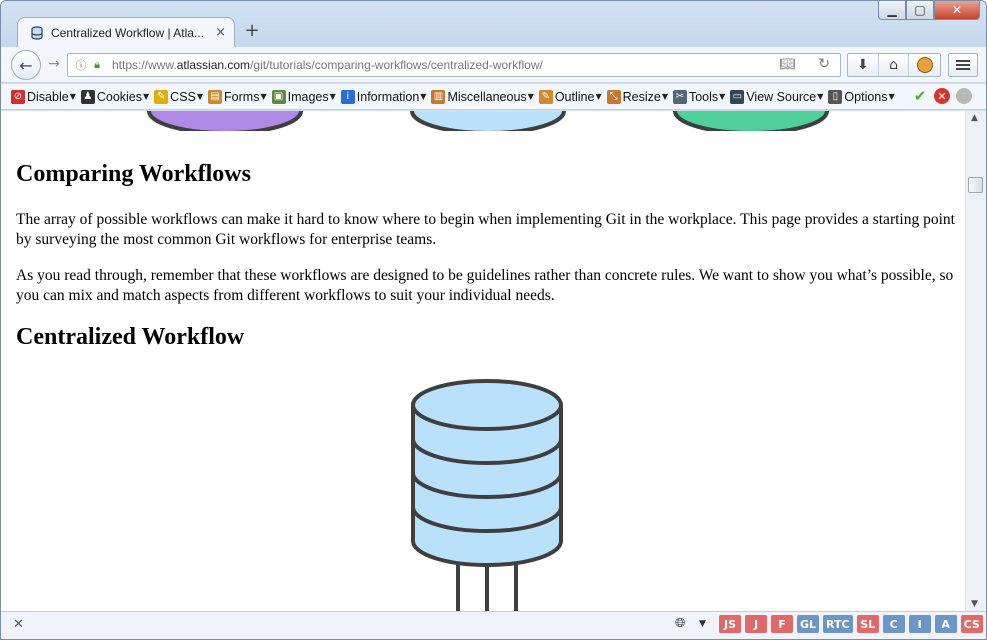  I want to click on home-button: ⌂, so click(894, 65).